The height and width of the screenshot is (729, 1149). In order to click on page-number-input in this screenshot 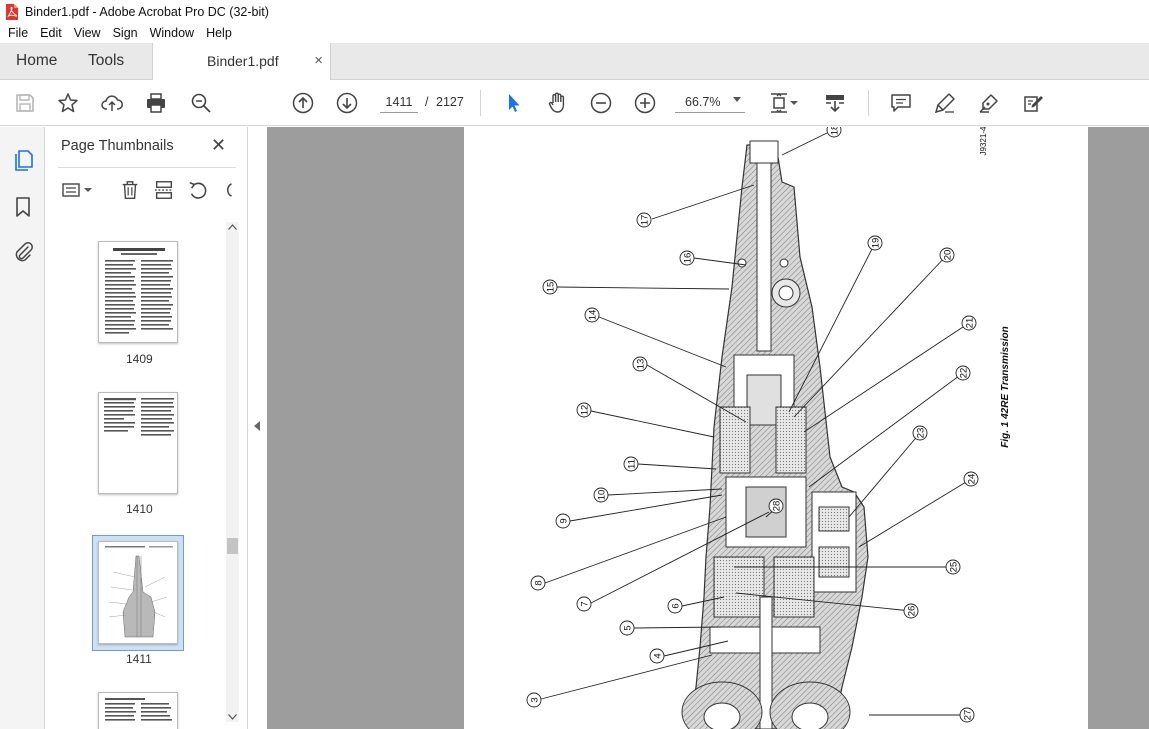, I will do `click(399, 102)`.